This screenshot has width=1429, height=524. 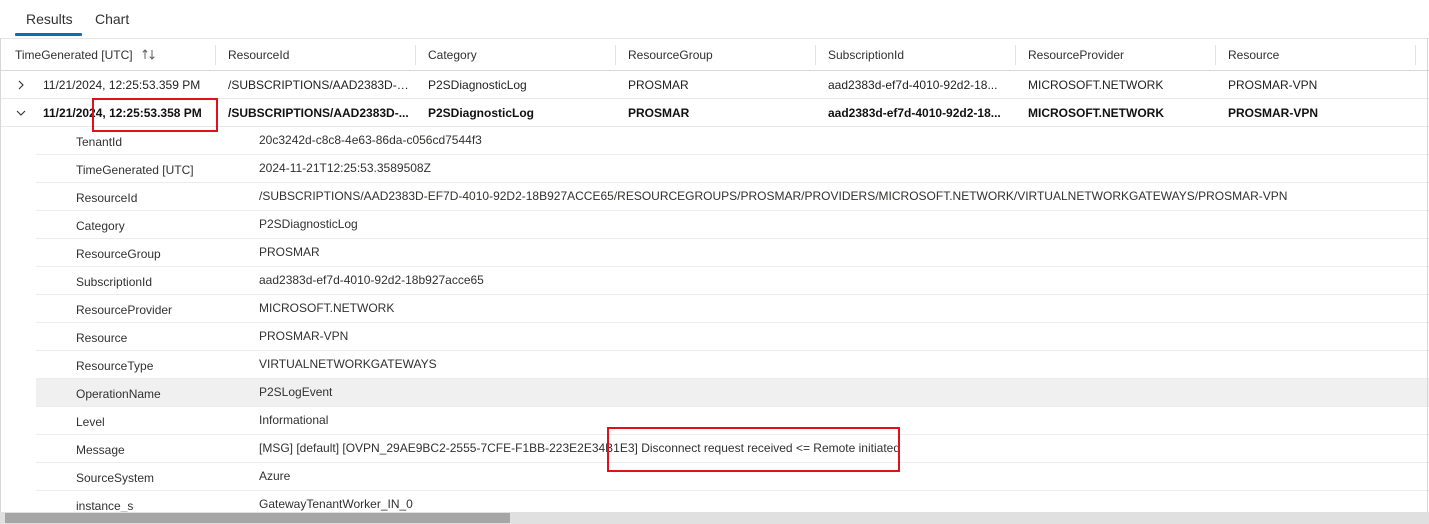 I want to click on detail-key: SubscriptionId, so click(x=114, y=282).